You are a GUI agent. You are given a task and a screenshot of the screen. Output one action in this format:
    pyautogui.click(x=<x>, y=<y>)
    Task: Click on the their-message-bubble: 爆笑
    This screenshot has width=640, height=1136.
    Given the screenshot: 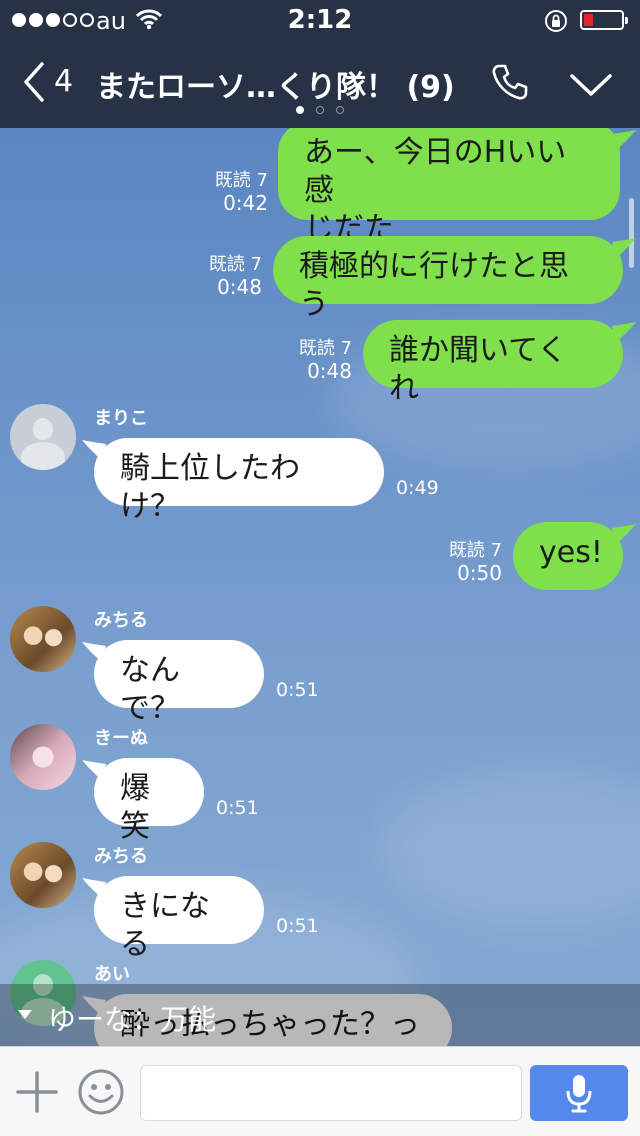 What is the action you would take?
    pyautogui.click(x=149, y=801)
    